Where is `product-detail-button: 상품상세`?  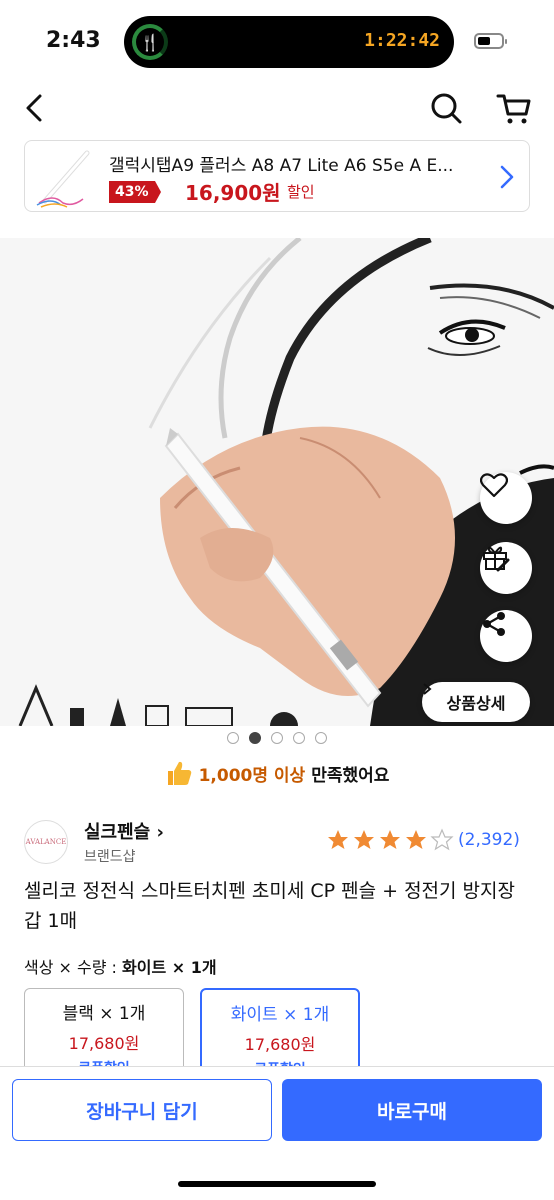 product-detail-button: 상품상세 is located at coordinates (476, 702).